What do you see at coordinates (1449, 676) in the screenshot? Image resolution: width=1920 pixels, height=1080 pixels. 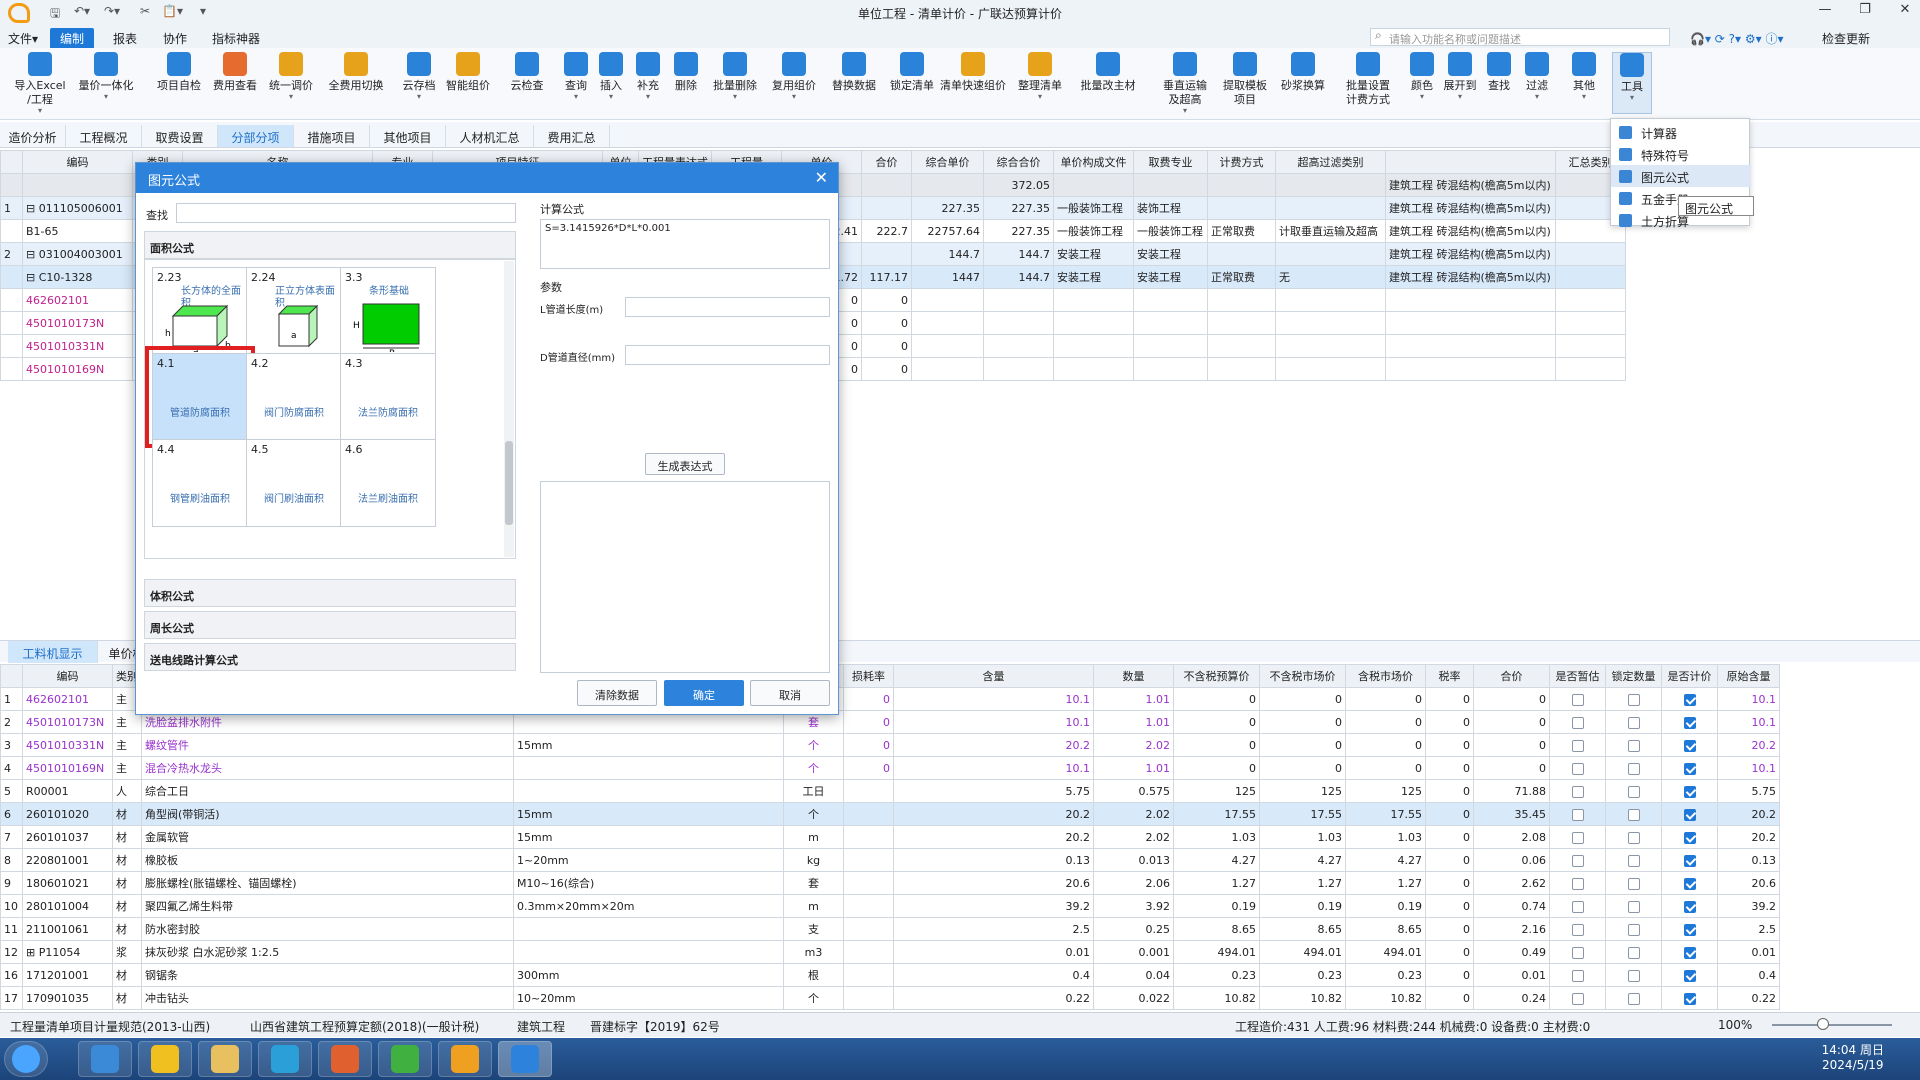 I see `column-header: 税率` at bounding box center [1449, 676].